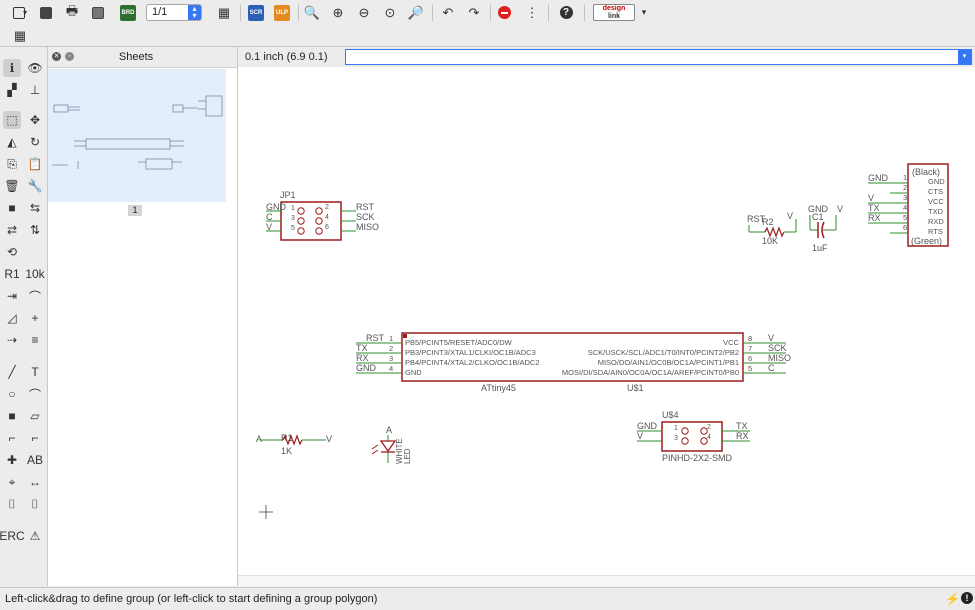 This screenshot has height=610, width=975. Describe the element at coordinates (614, 12) in the screenshot. I see `design-link-icon: design link` at that location.